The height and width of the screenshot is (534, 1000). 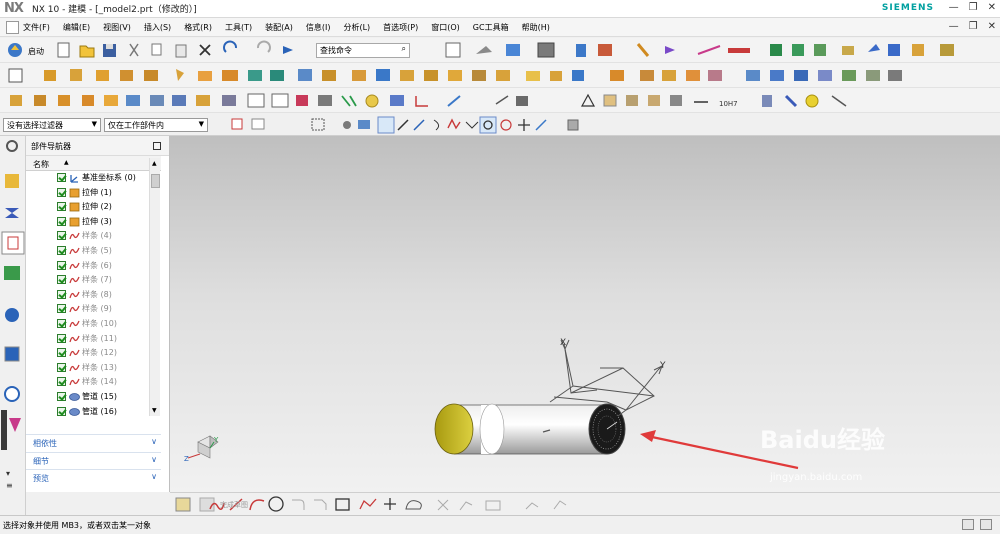 I want to click on chamfer-icon, so click(x=320, y=504).